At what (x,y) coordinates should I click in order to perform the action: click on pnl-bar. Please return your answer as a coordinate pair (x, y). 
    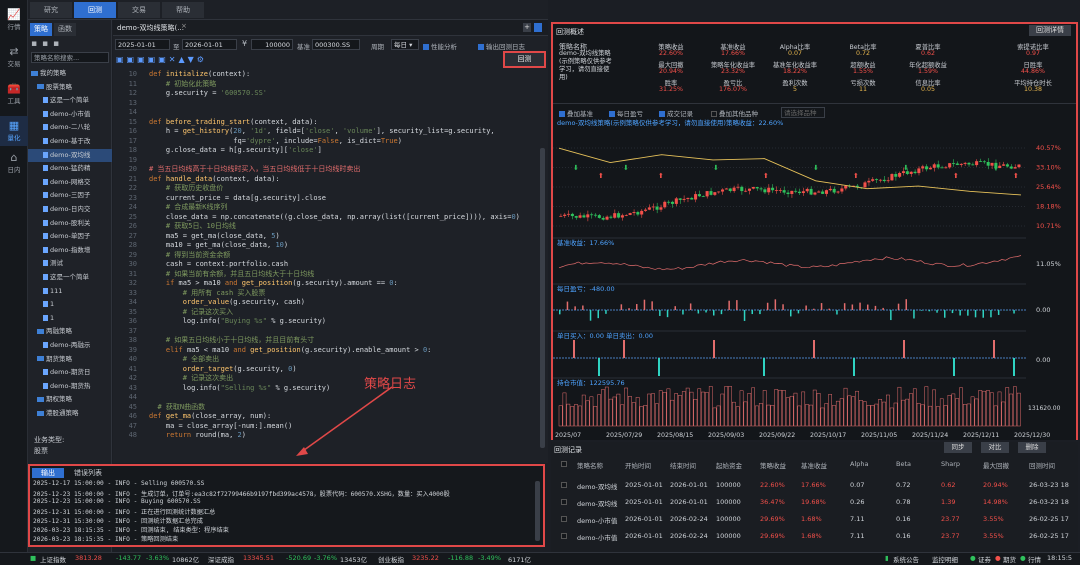
    Looking at the image, I should click on (852, 307).